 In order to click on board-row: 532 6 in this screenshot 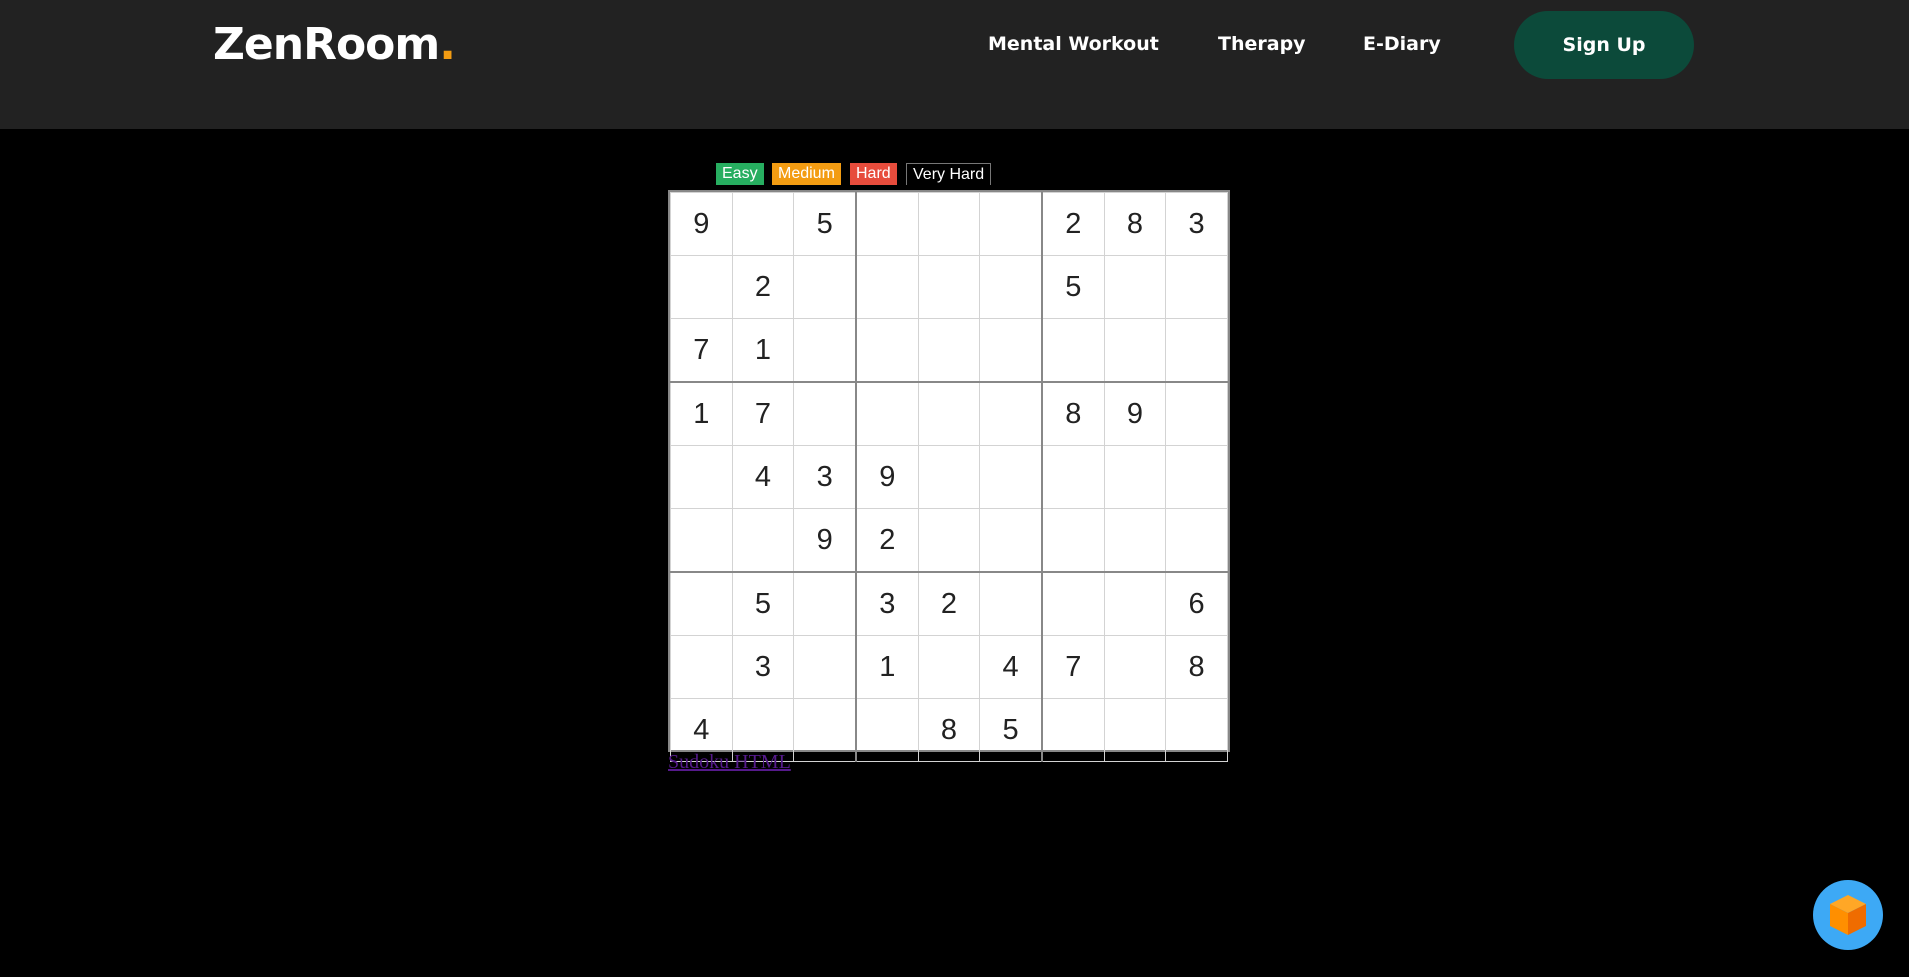, I will do `click(949, 603)`.